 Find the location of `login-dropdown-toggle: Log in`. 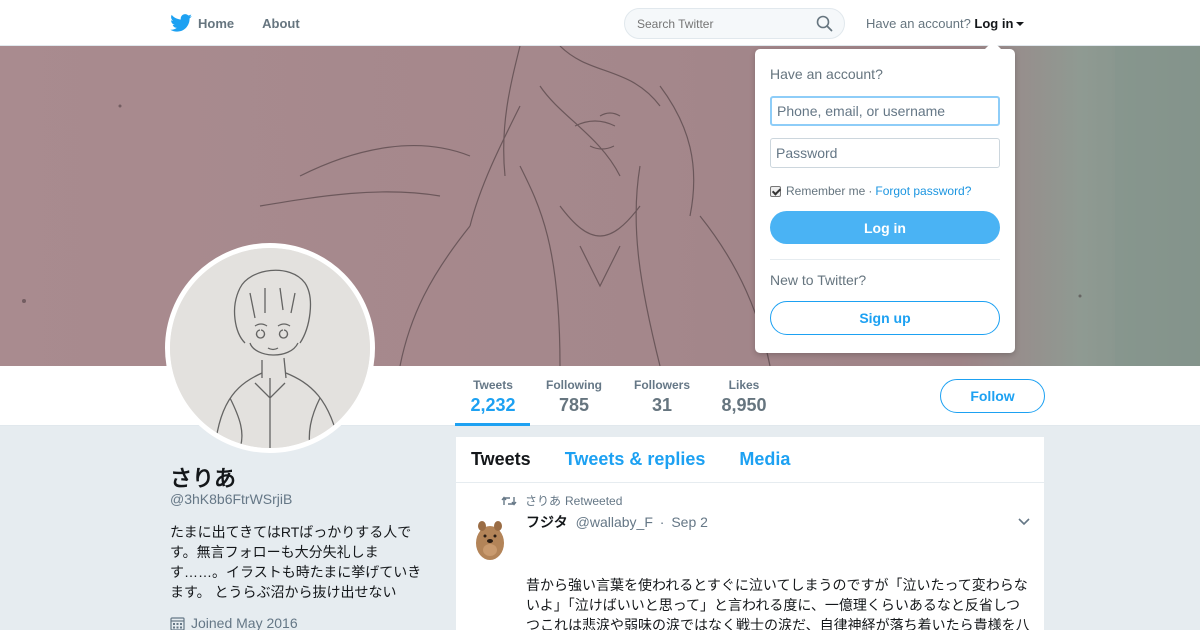

login-dropdown-toggle: Log in is located at coordinates (999, 23).